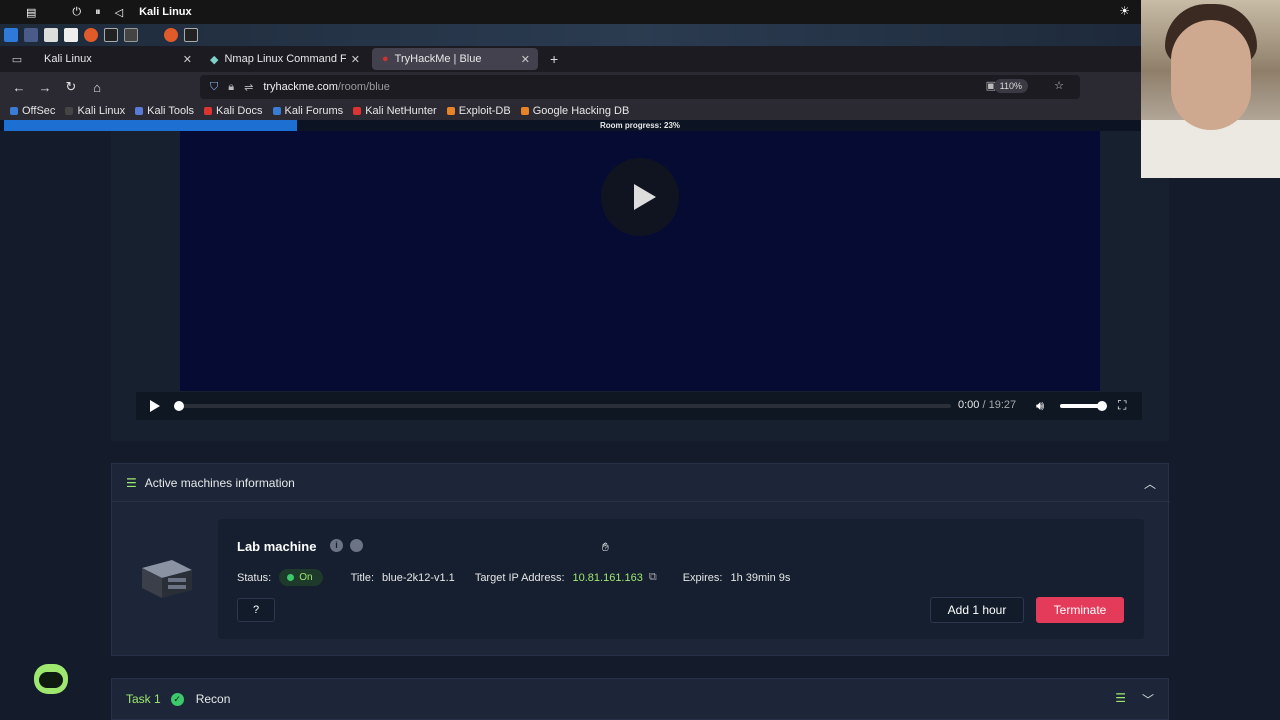 The width and height of the screenshot is (1280, 720). What do you see at coordinates (143, 699) in the screenshot?
I see `task-number: Task 1` at bounding box center [143, 699].